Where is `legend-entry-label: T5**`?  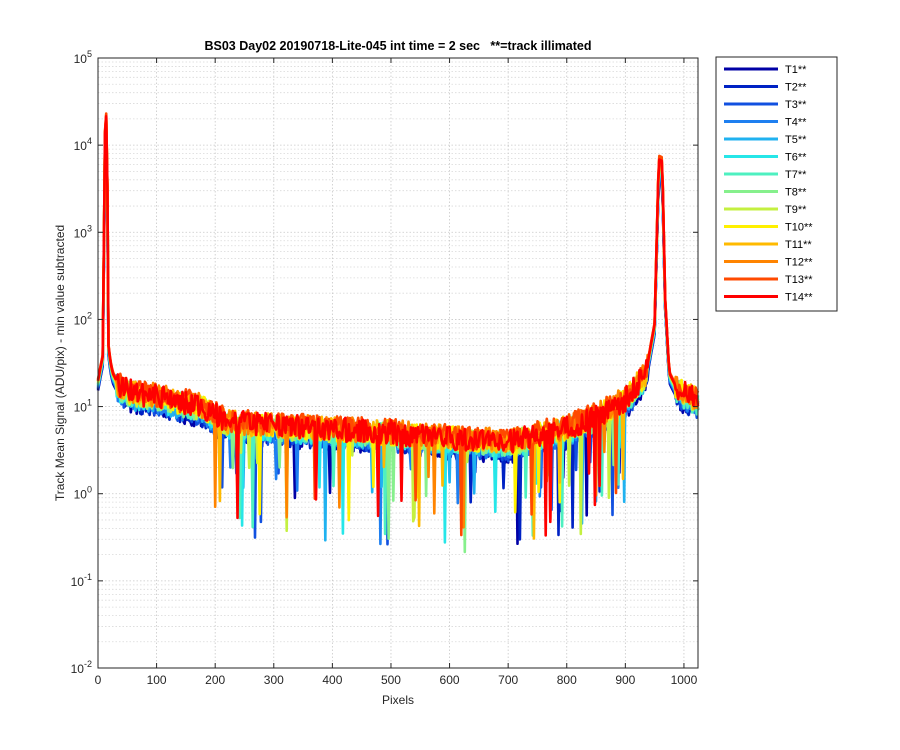 legend-entry-label: T5** is located at coordinates (796, 140).